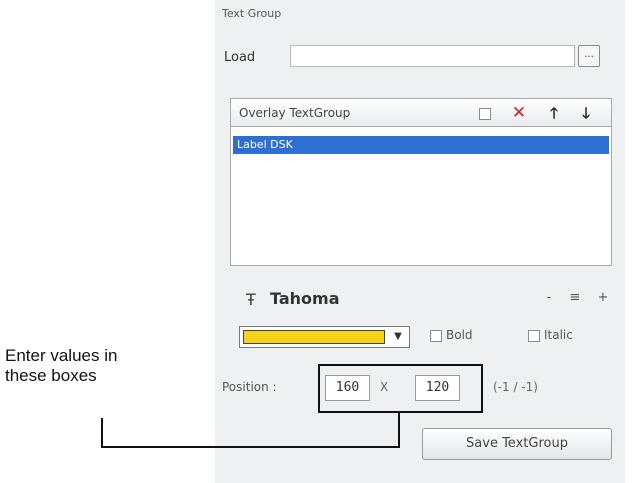 The height and width of the screenshot is (483, 637). I want to click on load-label: Load, so click(240, 57).